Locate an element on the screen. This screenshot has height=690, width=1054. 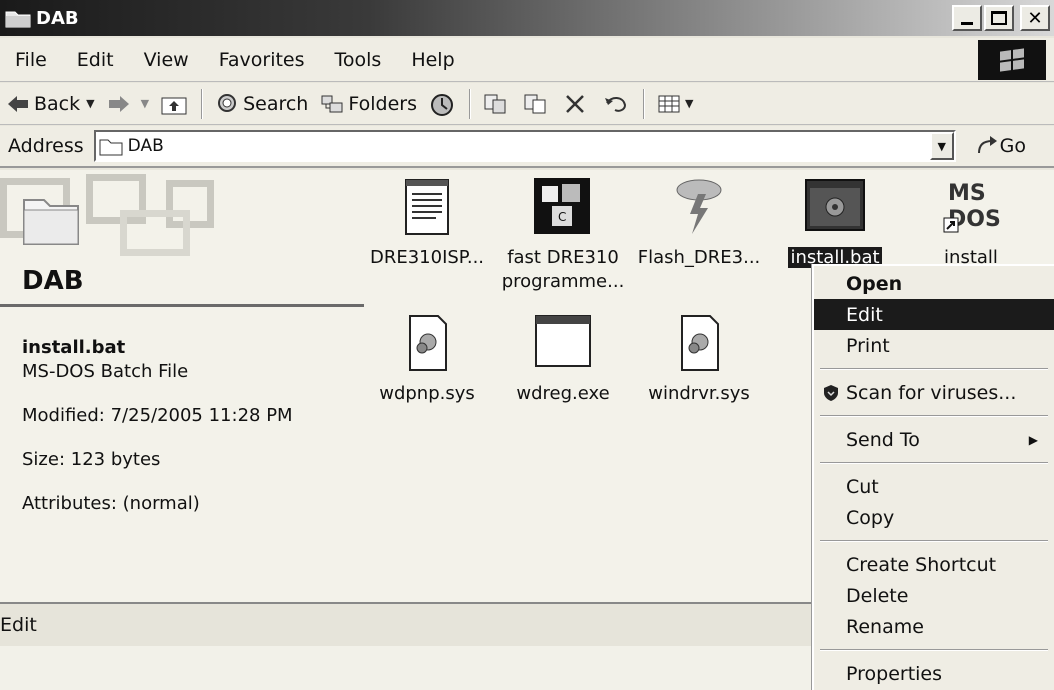
context-properties-label: Properties is located at coordinates (894, 673).